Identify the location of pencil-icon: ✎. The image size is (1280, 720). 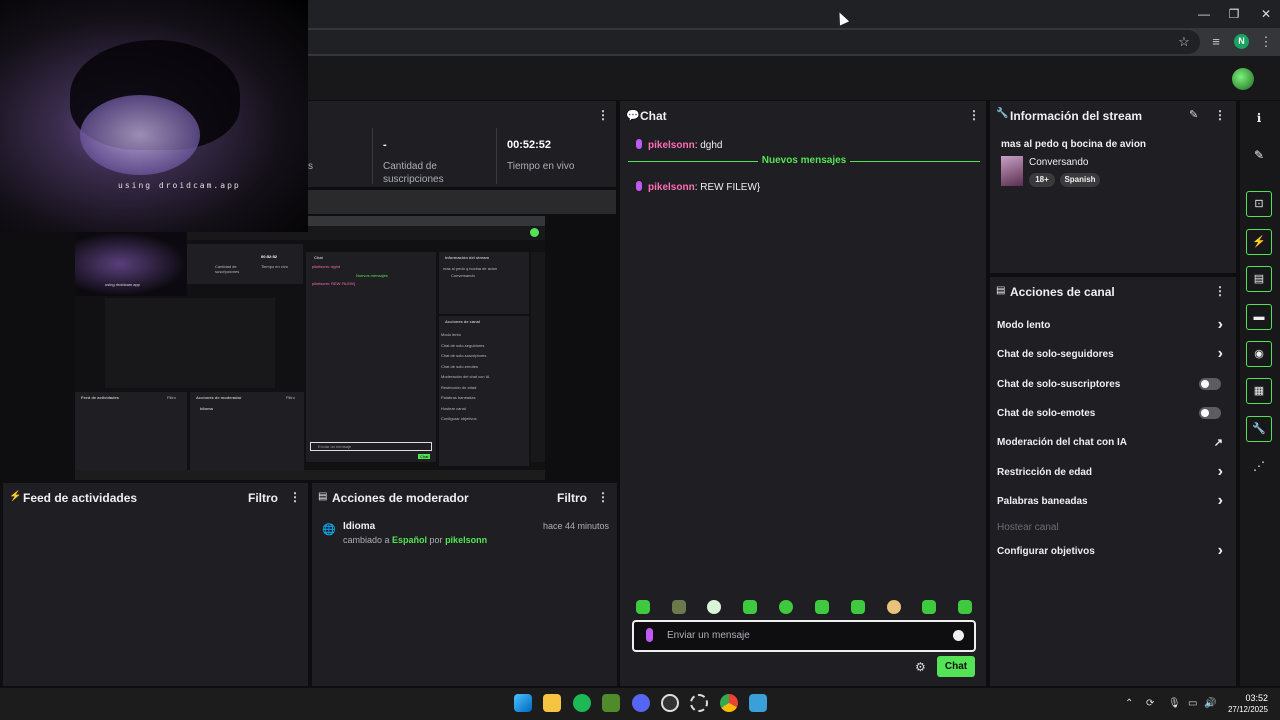
(1259, 155).